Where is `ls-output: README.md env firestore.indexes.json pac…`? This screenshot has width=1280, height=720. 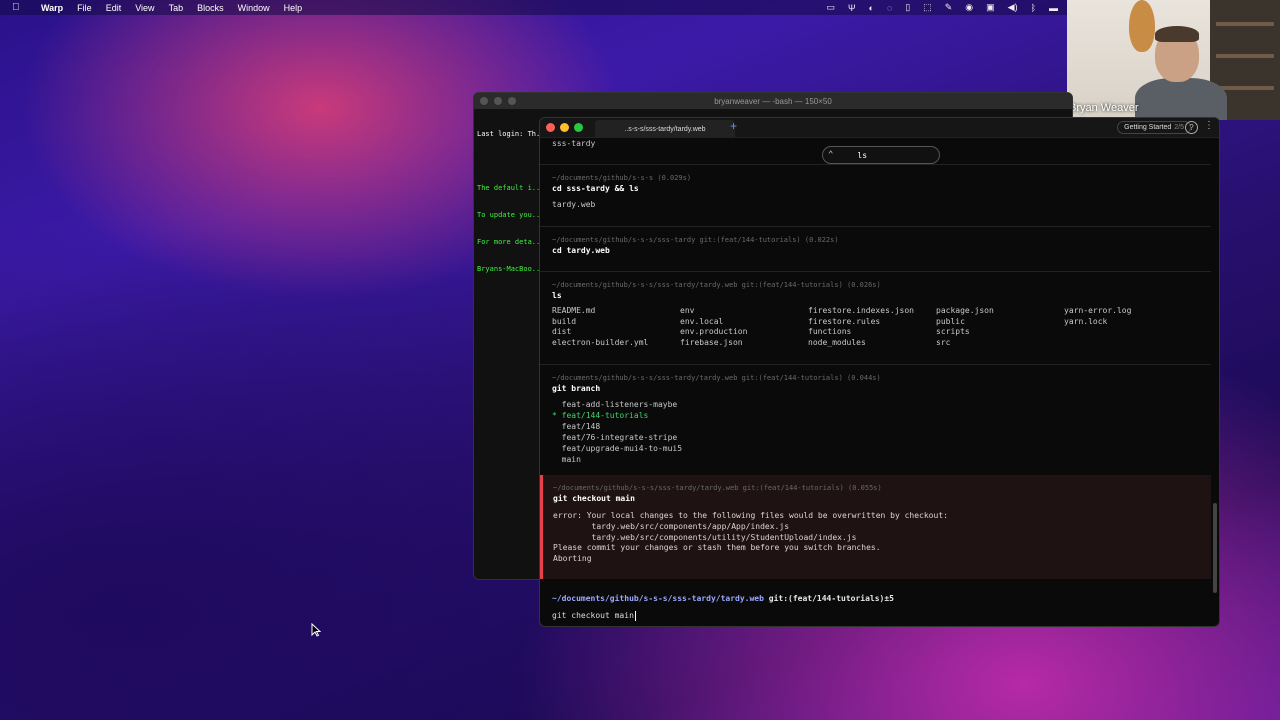
ls-output: README.md env firestore.indexes.json pac… is located at coordinates (881, 327).